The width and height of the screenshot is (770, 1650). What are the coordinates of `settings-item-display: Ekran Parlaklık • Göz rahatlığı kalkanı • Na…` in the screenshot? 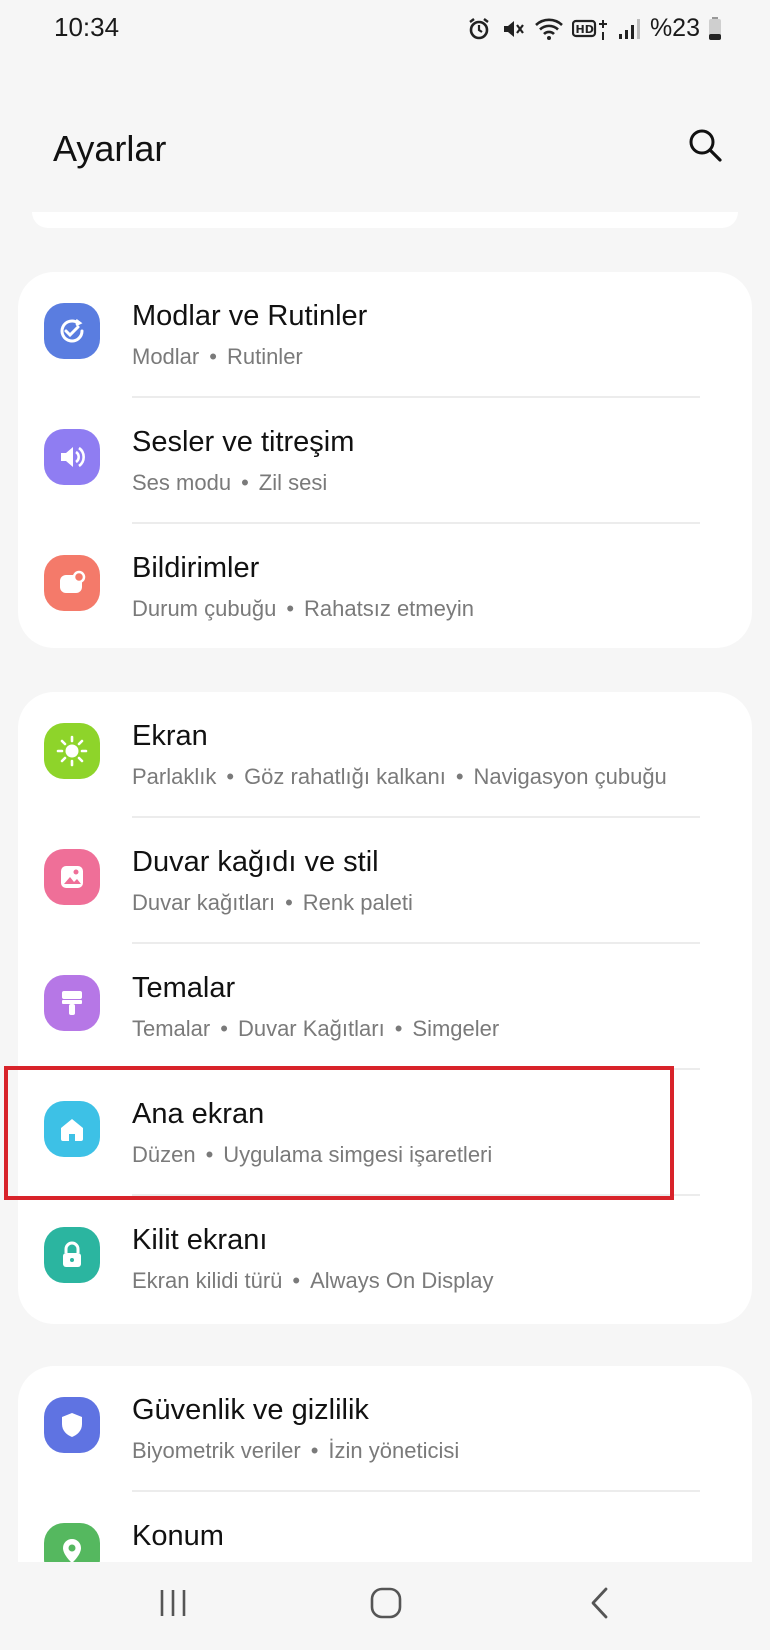 It's located at (385, 755).